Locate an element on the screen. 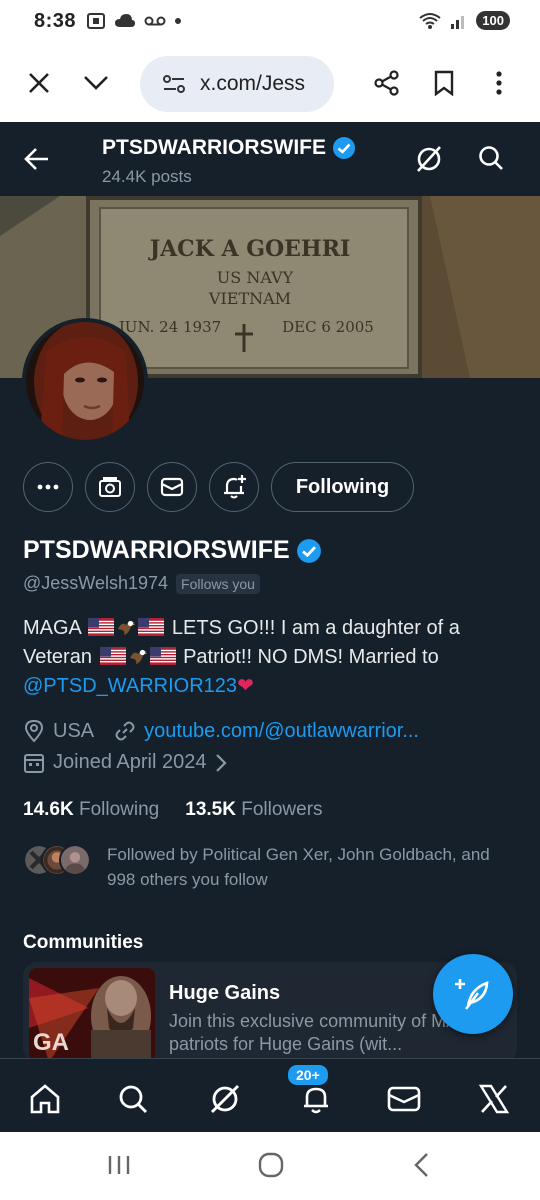 The width and height of the screenshot is (540, 1200). nav-messages is located at coordinates (404, 1099).